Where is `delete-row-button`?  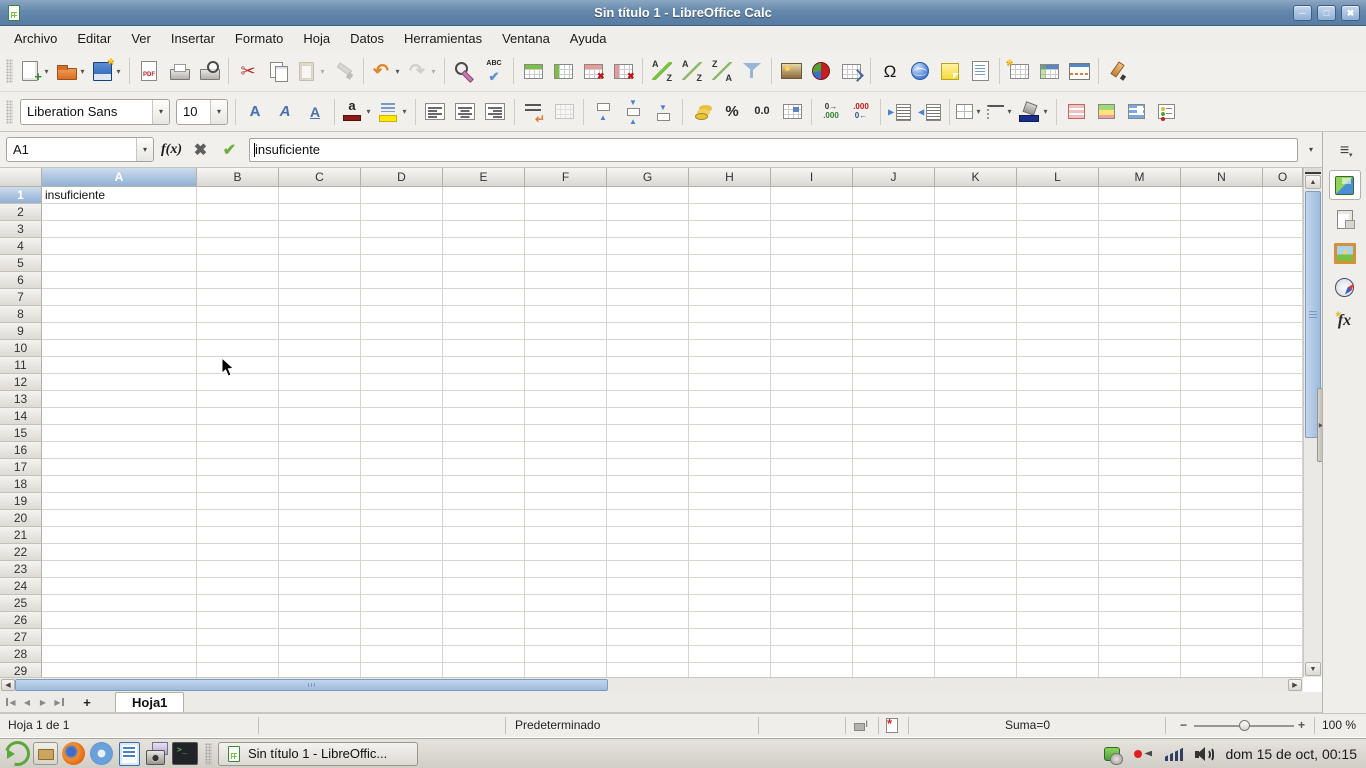 delete-row-button is located at coordinates (593, 71).